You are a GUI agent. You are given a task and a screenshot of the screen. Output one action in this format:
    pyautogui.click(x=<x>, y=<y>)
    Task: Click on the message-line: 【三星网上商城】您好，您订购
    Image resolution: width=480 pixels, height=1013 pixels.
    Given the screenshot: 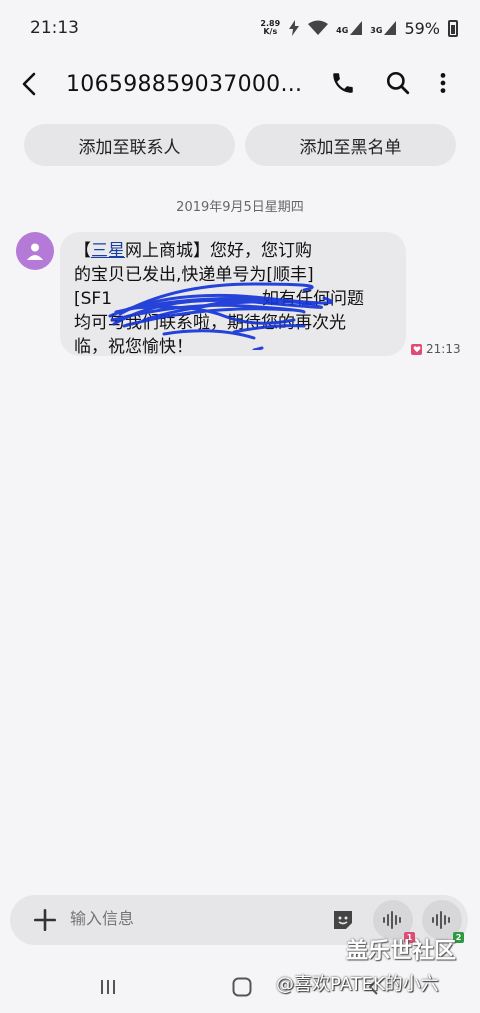 What is the action you would take?
    pyautogui.click(x=193, y=251)
    